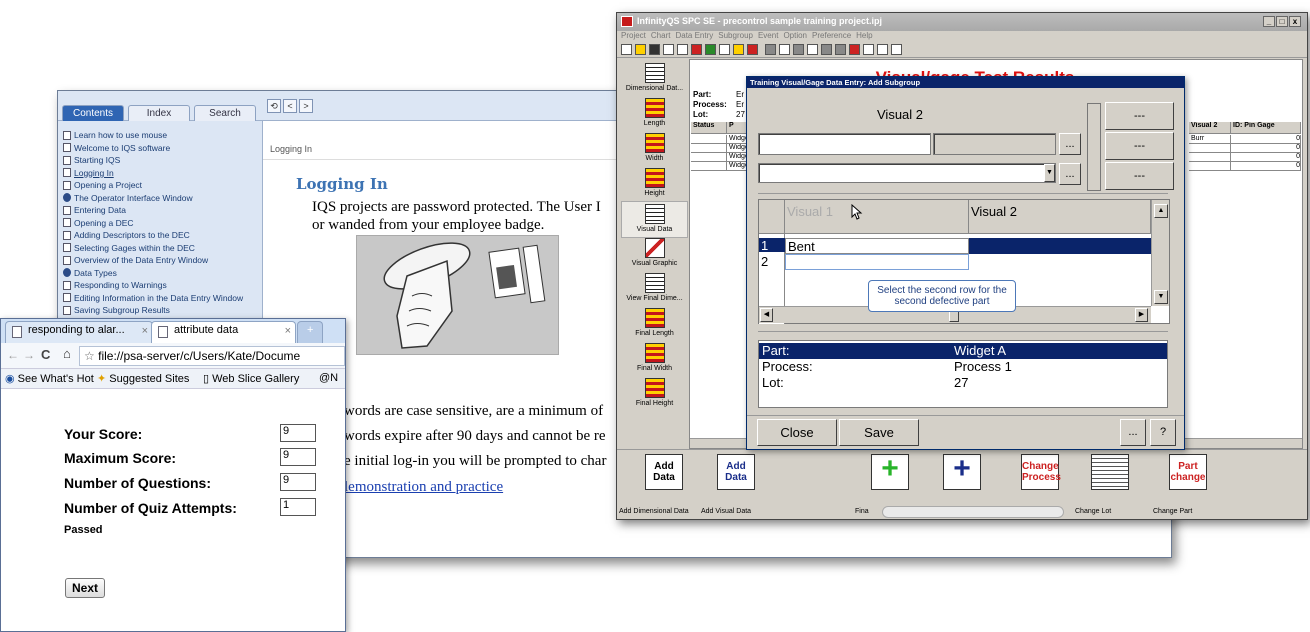  Describe the element at coordinates (225, 113) in the screenshot. I see `tab-search: Search` at that location.